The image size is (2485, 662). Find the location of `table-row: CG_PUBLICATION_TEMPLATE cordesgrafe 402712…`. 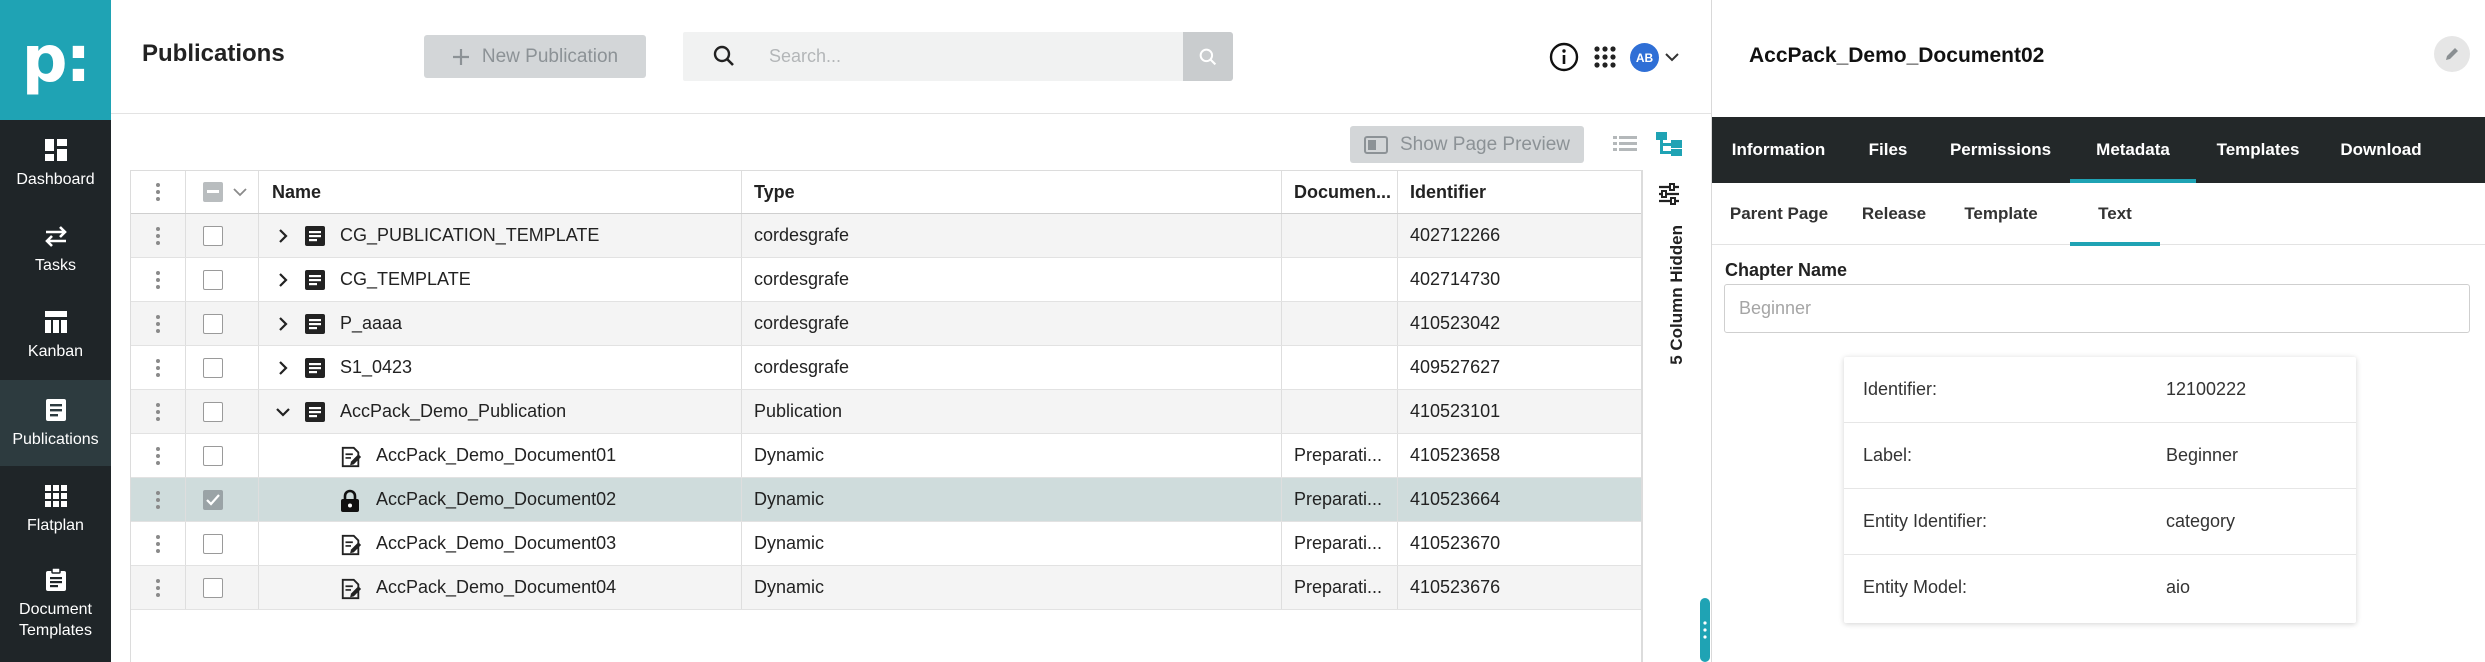

table-row: CG_PUBLICATION_TEMPLATE cordesgrafe 402712… is located at coordinates (886, 236).